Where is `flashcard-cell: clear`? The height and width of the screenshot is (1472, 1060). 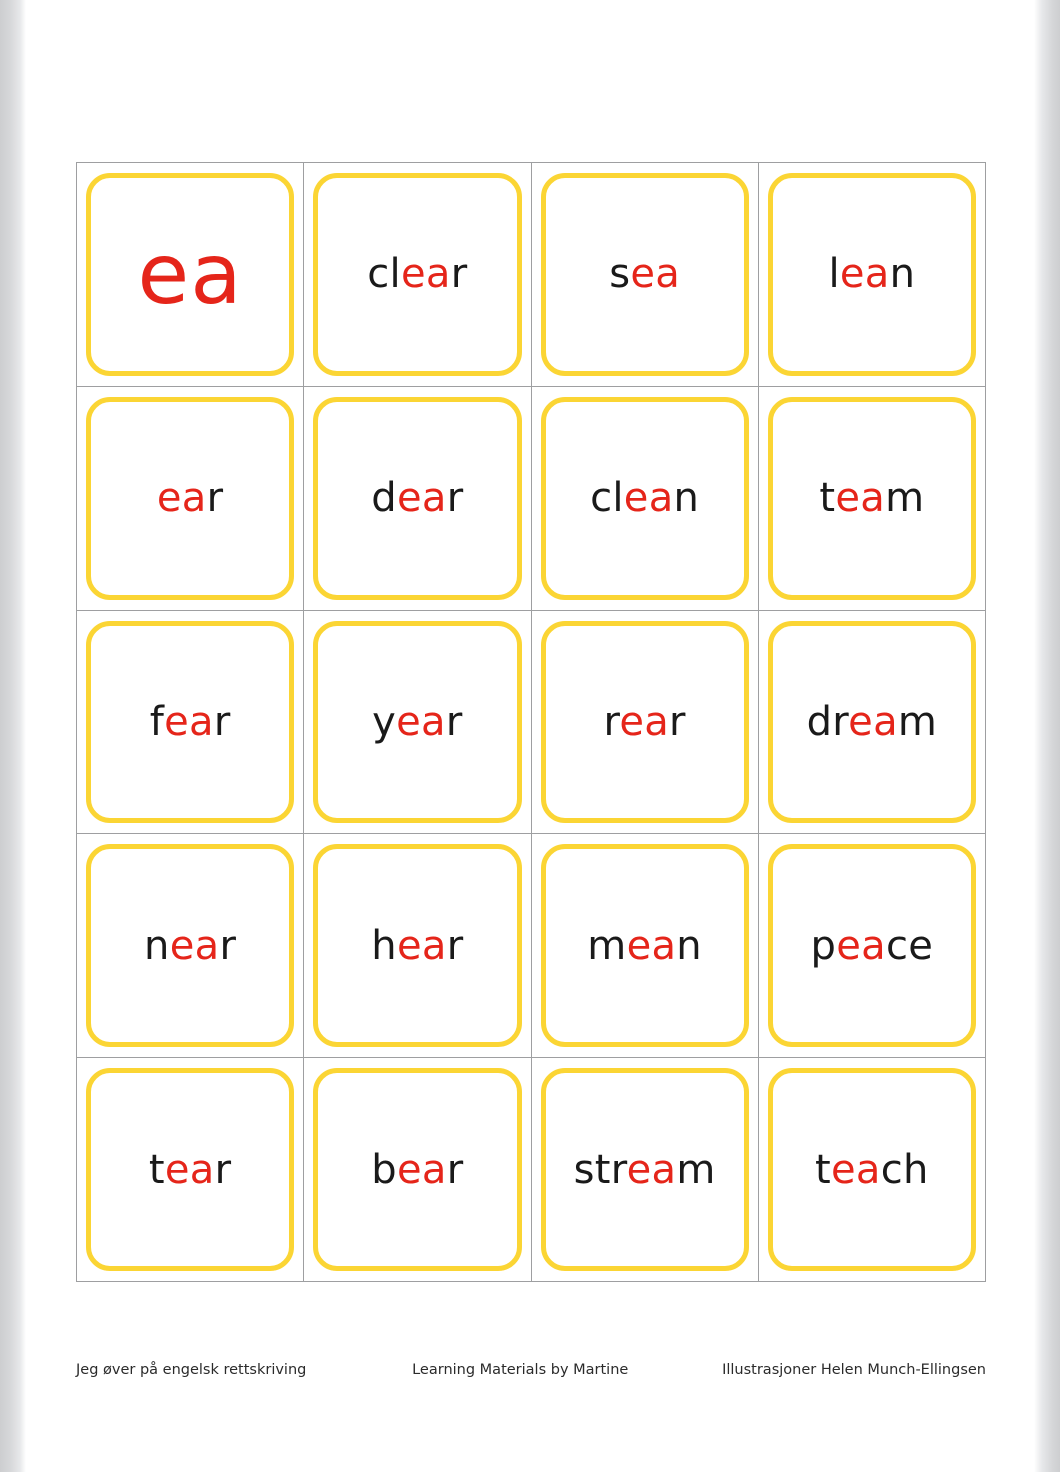 flashcard-cell: clear is located at coordinates (418, 275).